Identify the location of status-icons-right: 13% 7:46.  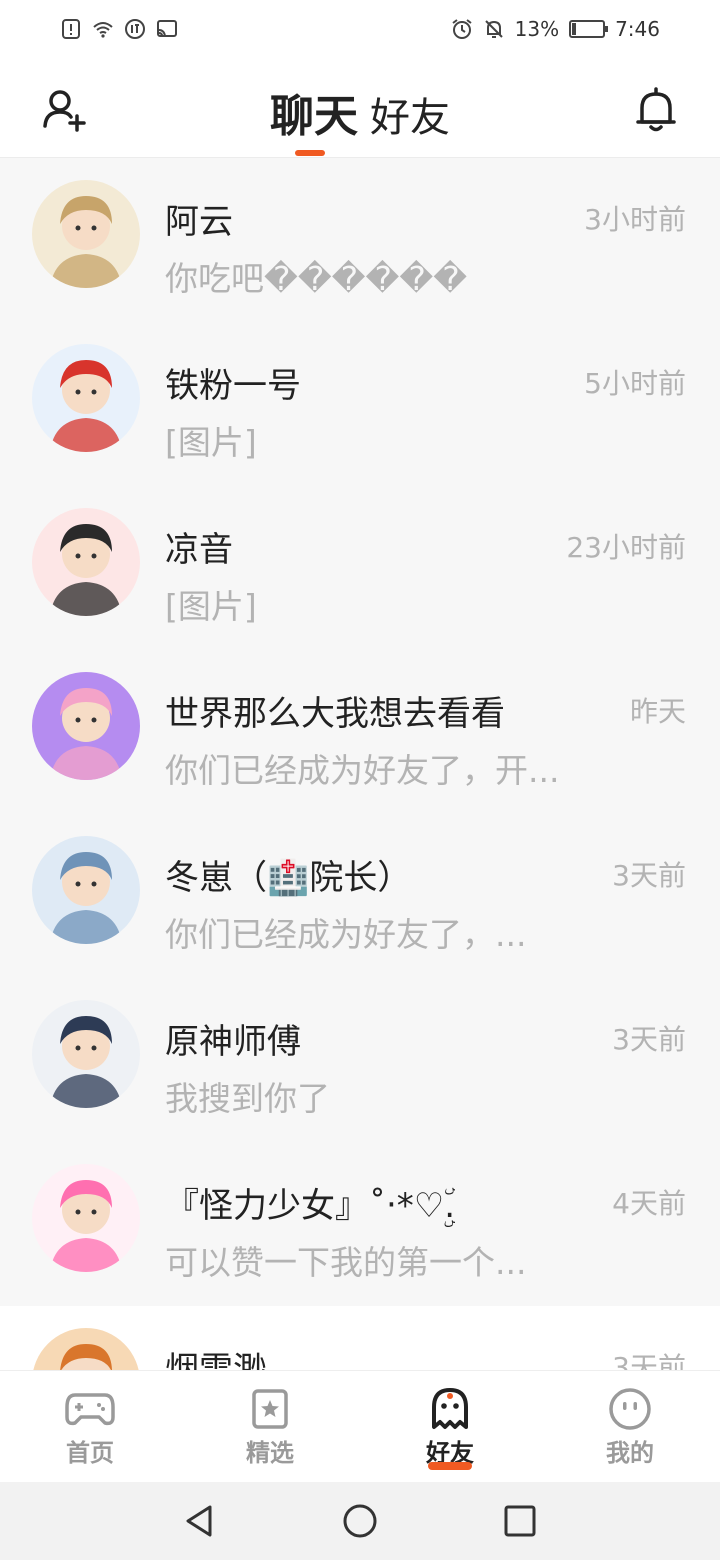
(555, 29).